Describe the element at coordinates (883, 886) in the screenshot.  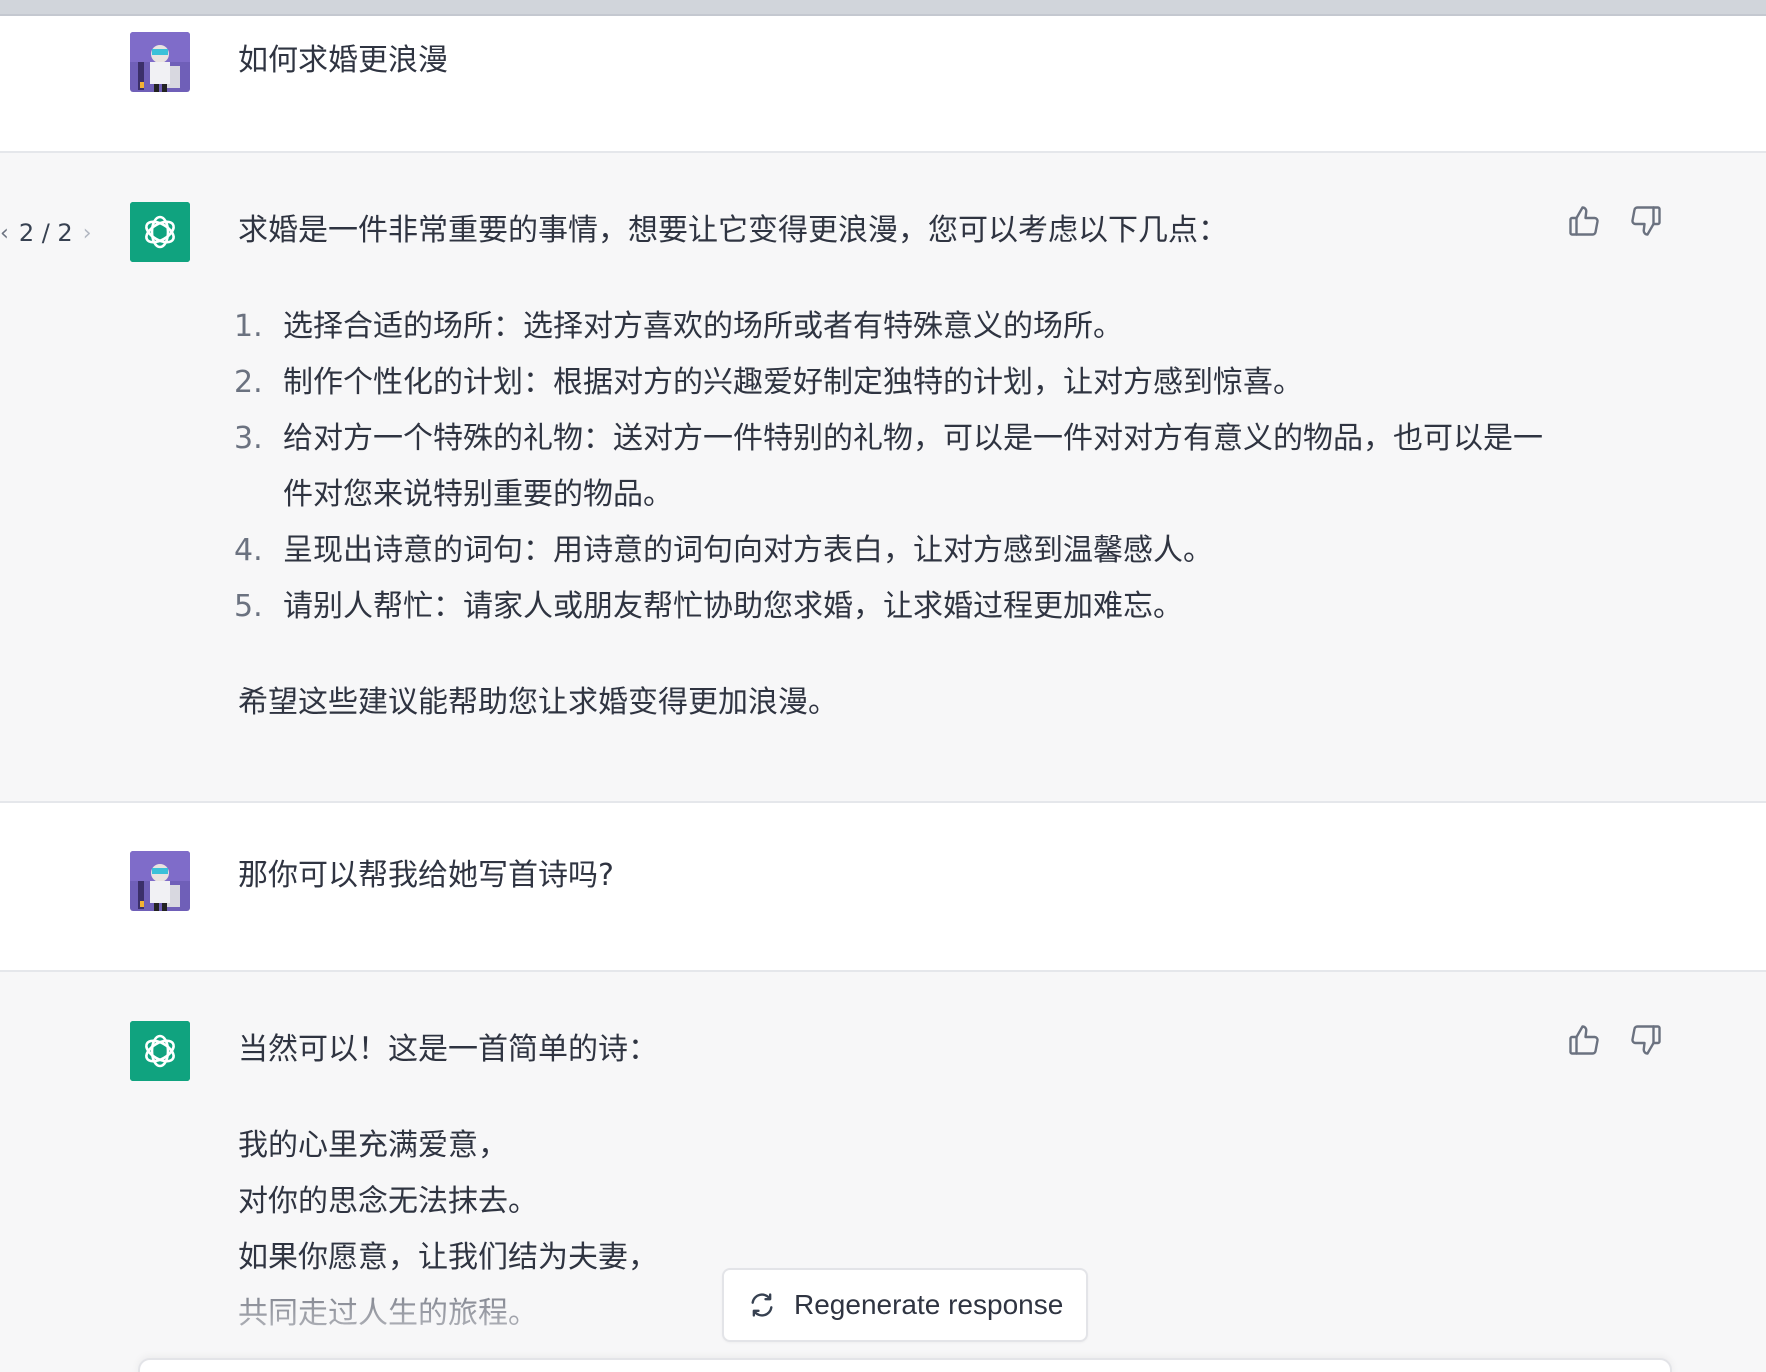
I see `user-message-2: 那你可以帮我给她写首诗吗?` at that location.